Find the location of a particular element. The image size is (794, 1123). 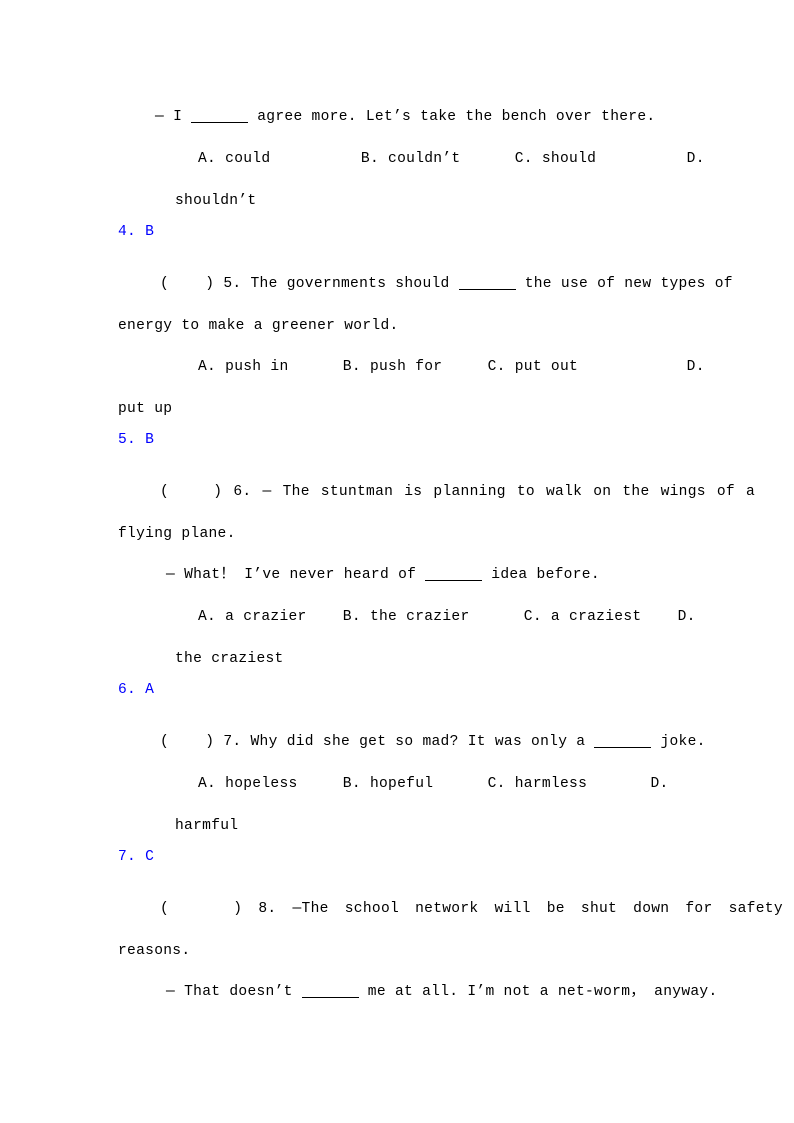

question-6-blank is located at coordinates (454, 580).